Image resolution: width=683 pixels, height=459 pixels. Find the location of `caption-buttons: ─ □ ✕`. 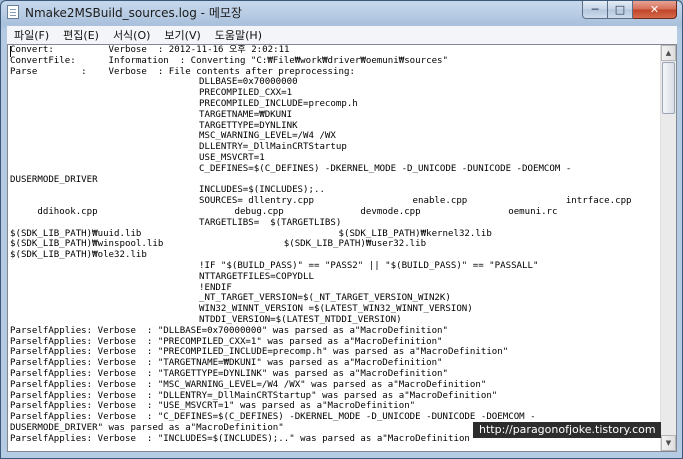

caption-buttons: ─ □ ✕ is located at coordinates (629, 10).